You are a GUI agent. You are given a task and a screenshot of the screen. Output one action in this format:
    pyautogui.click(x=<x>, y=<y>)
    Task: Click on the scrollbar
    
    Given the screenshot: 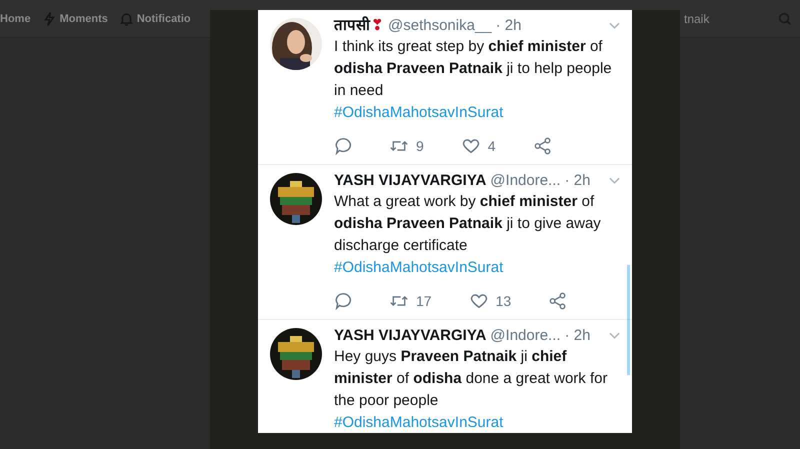 What is the action you would take?
    pyautogui.click(x=628, y=320)
    